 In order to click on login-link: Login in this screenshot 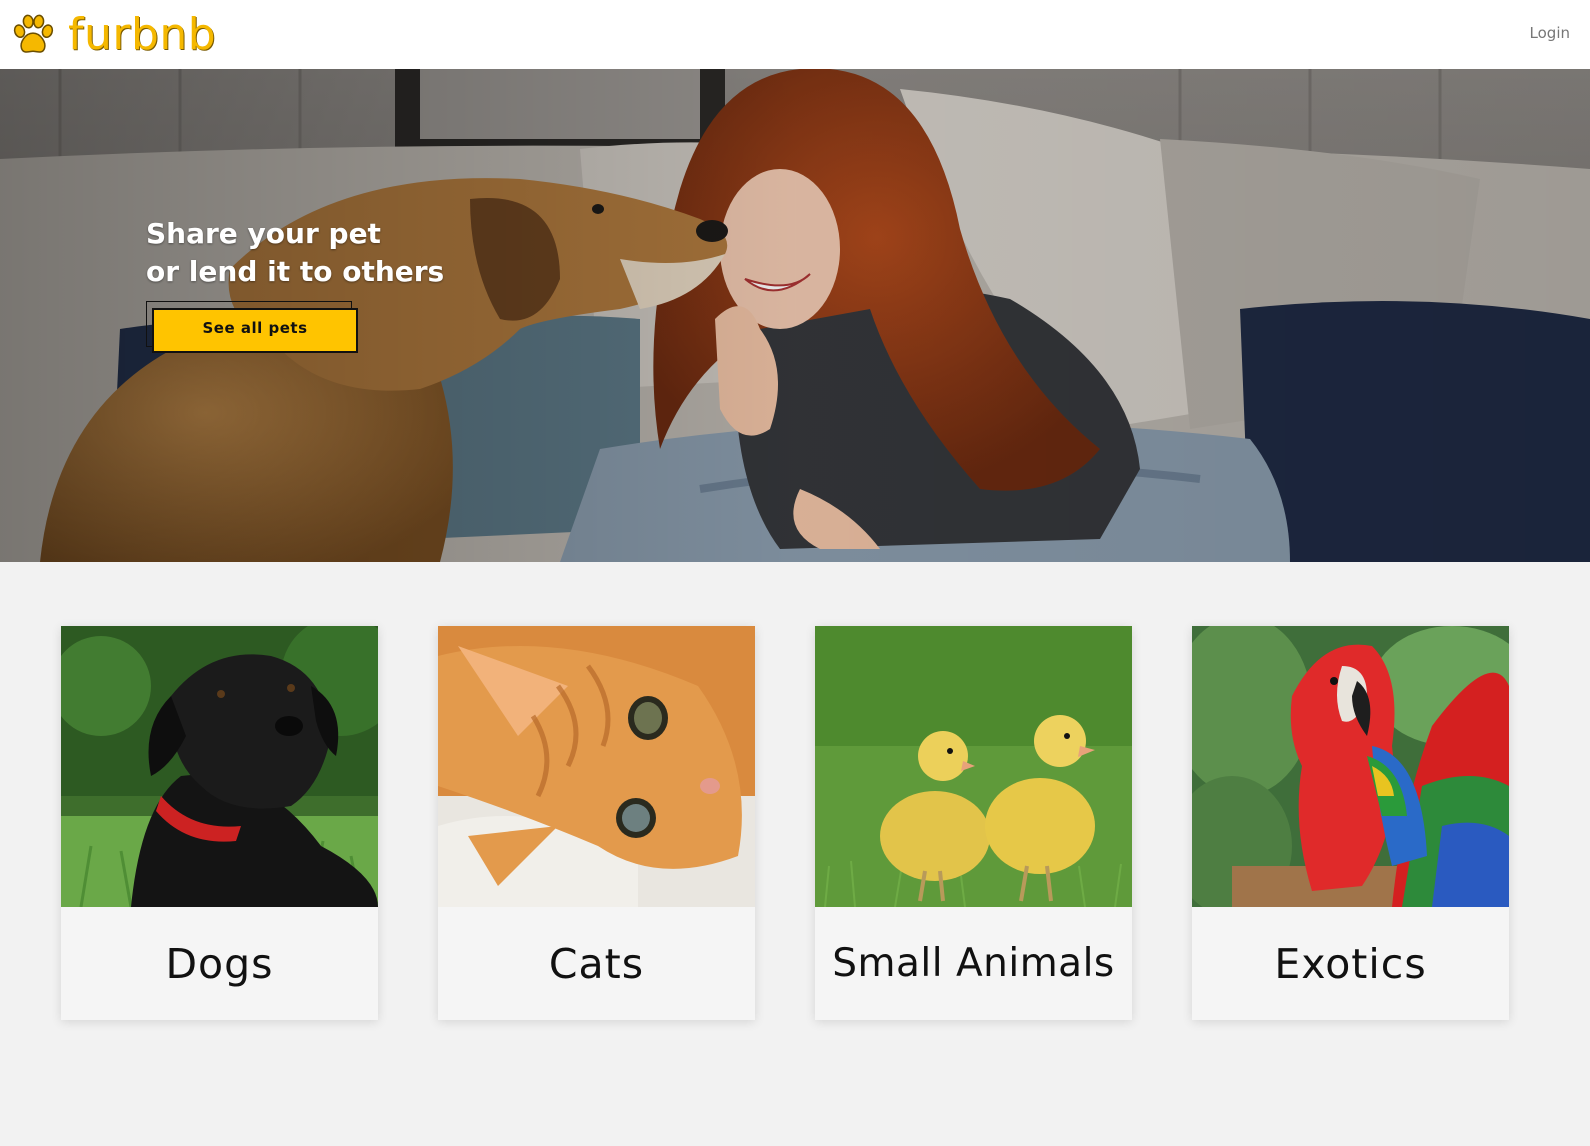, I will do `click(1550, 33)`.